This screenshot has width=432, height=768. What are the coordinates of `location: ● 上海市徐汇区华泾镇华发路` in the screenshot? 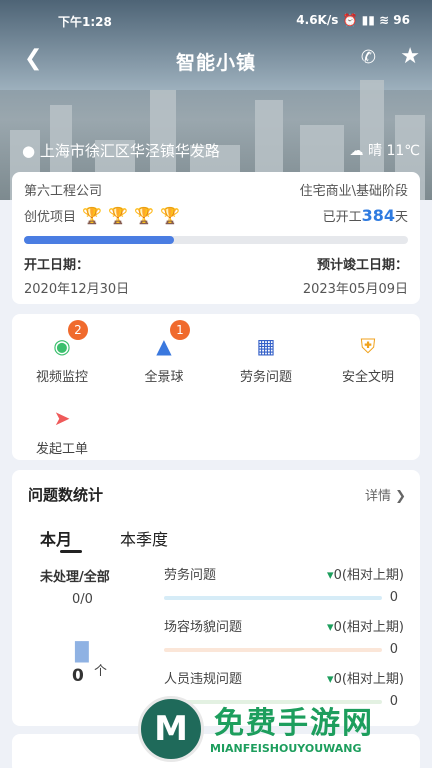 It's located at (121, 150).